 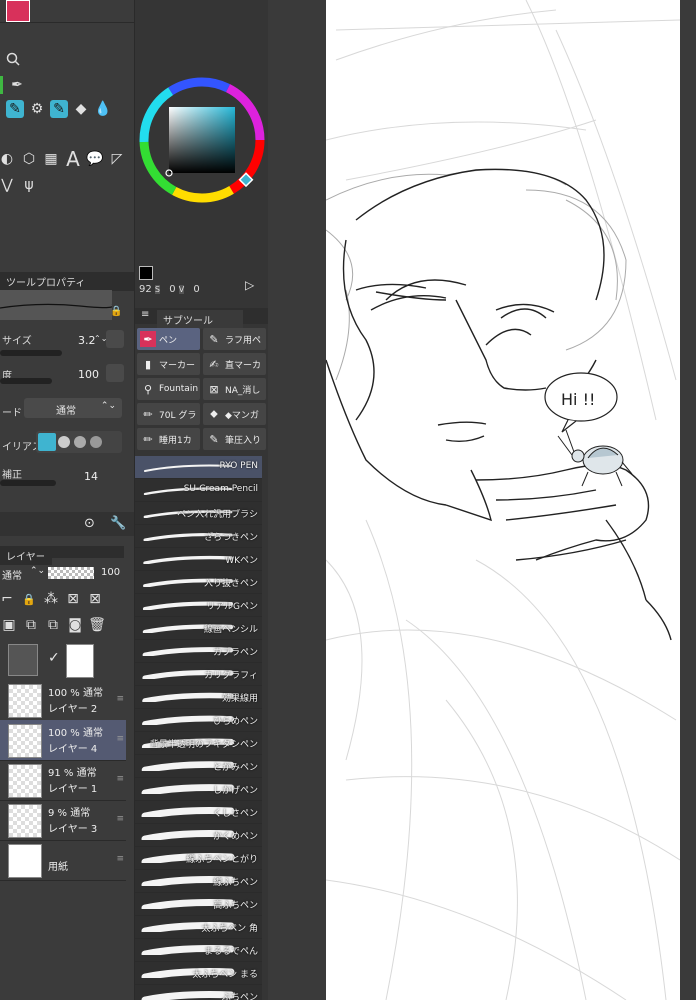 I want to click on subtool-item: ✎ 筆圧入り, so click(x=234, y=439).